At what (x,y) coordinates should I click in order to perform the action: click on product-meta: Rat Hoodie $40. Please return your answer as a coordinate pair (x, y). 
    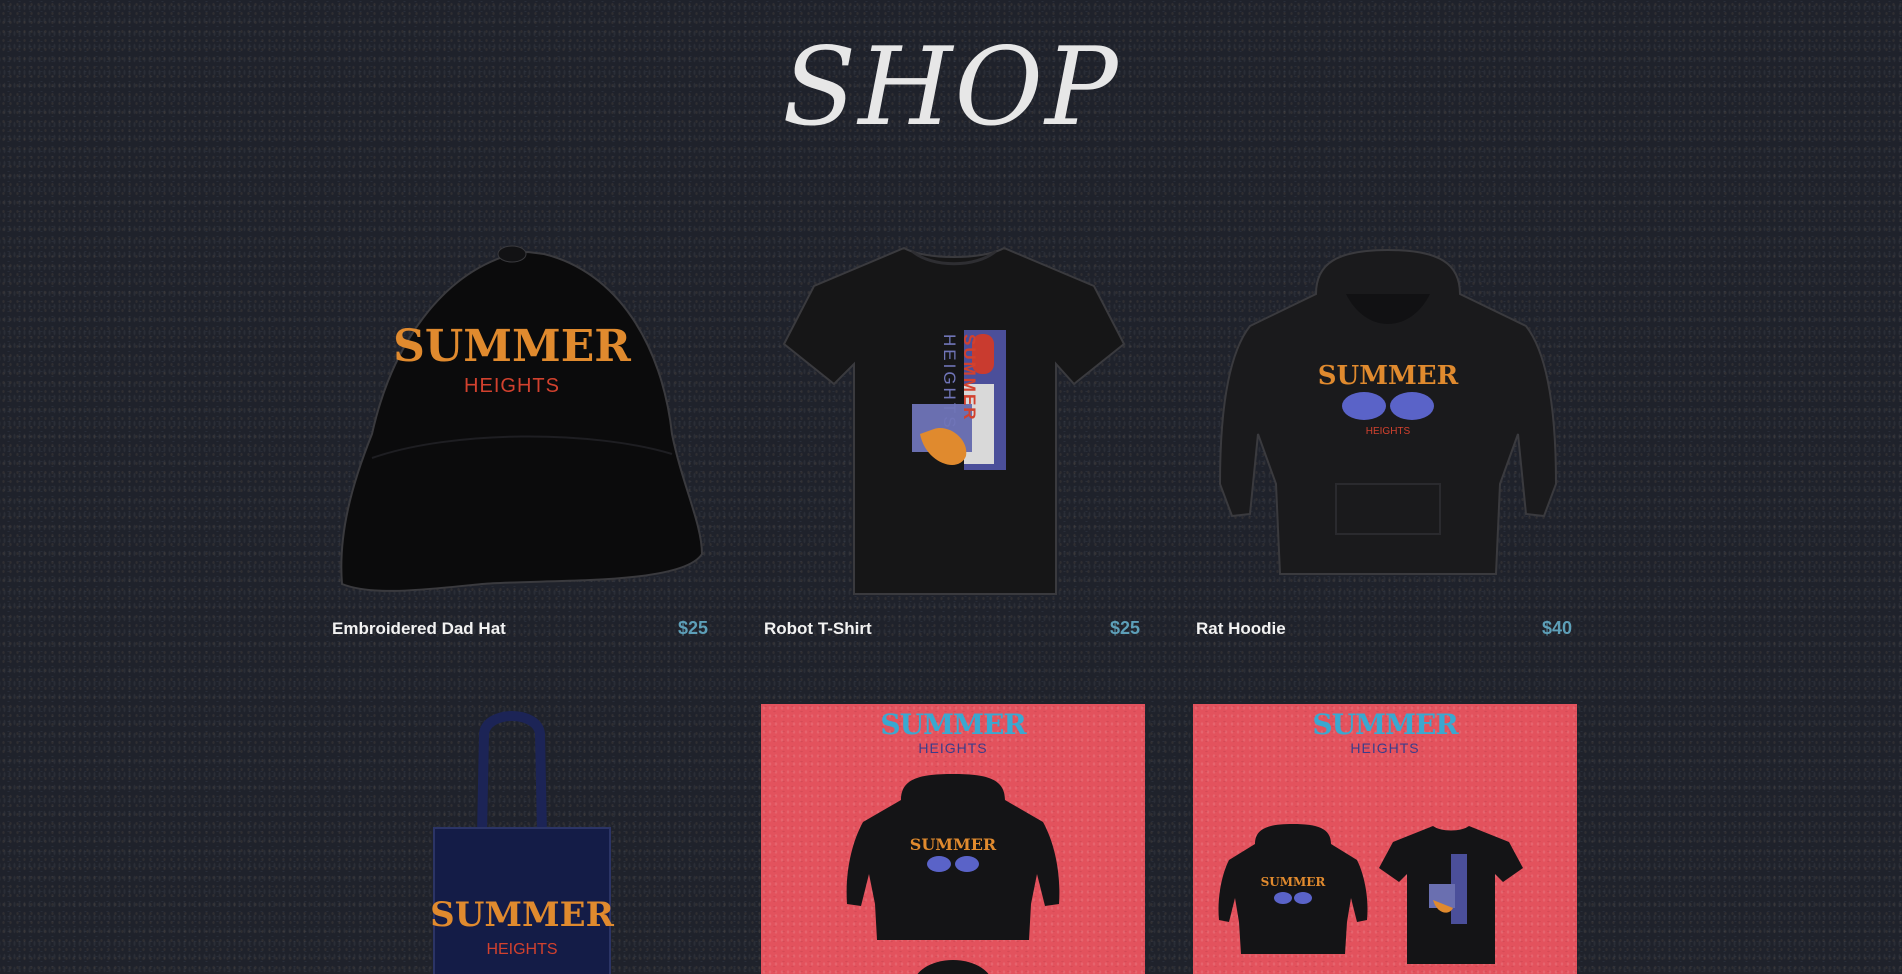
    Looking at the image, I should click on (1384, 628).